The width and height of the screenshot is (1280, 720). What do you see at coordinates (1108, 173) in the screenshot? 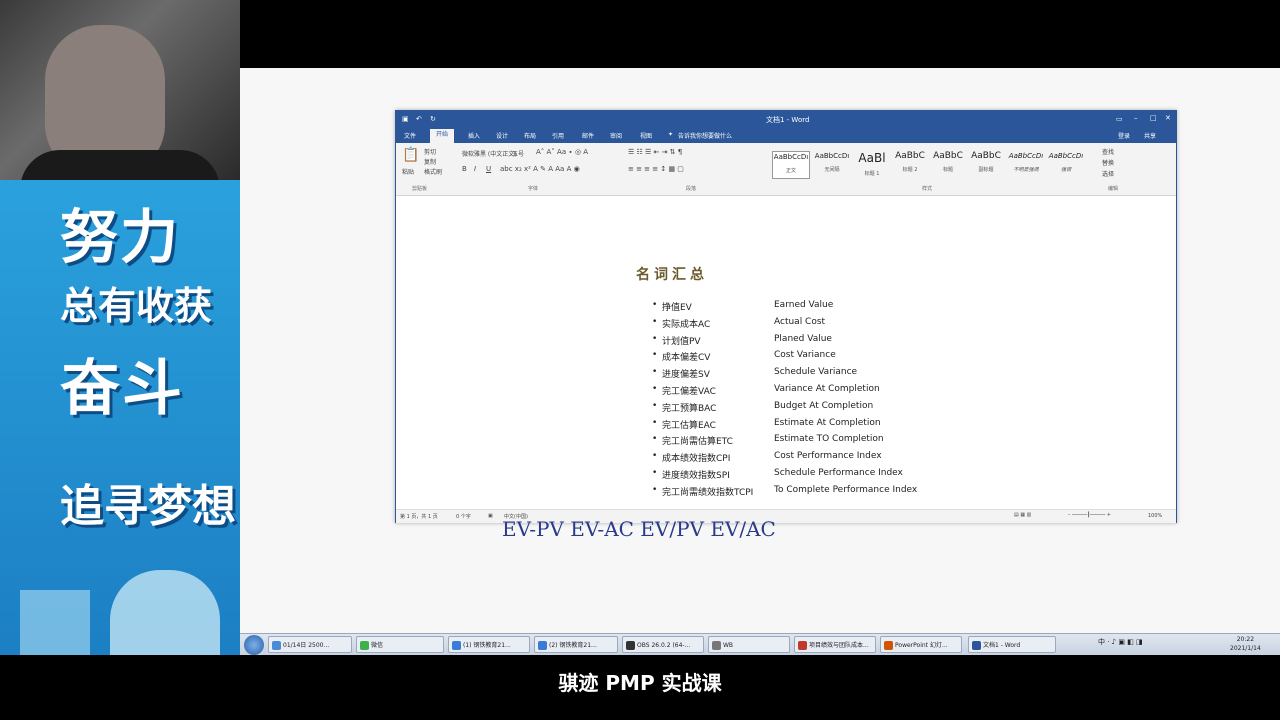
I see `select-button: 选择` at bounding box center [1108, 173].